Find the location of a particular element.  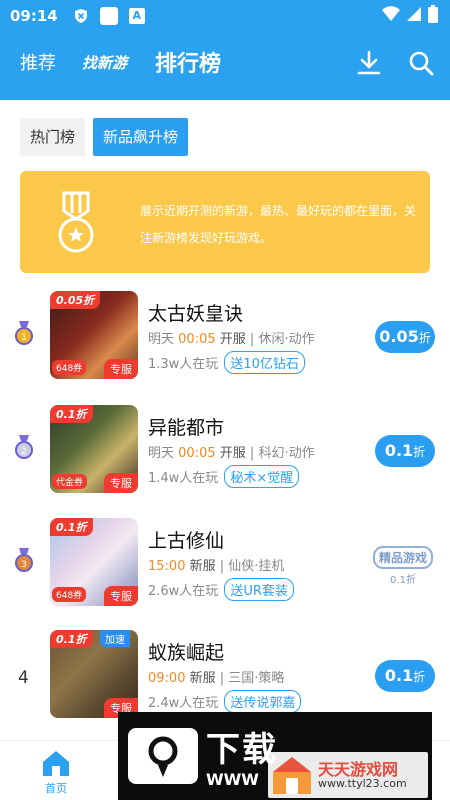

app-header: 09:14 A 推荐 找新游 排行榜 is located at coordinates (225, 50).